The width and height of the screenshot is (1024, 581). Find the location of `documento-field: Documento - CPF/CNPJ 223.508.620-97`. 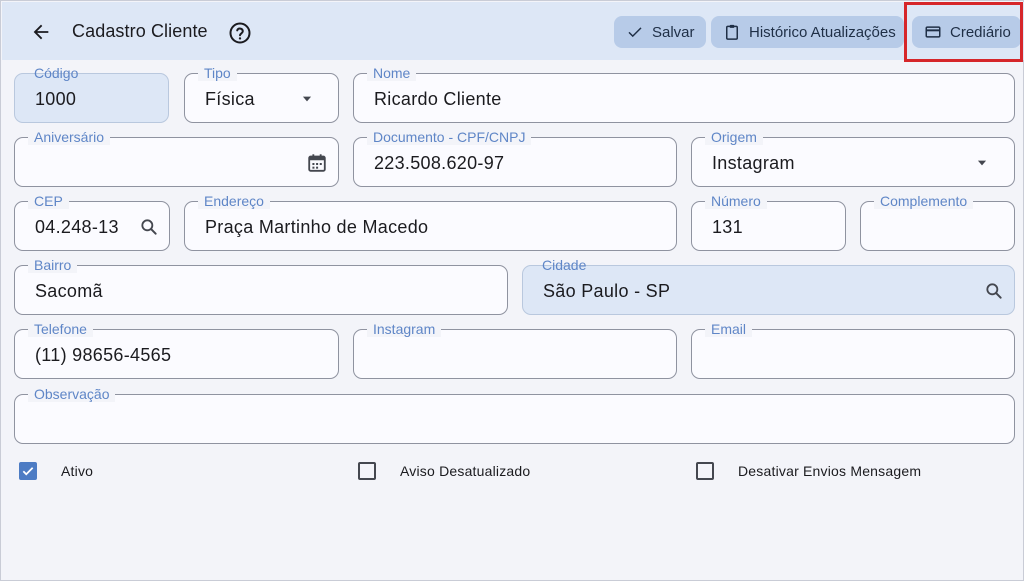

documento-field: Documento - CPF/CNPJ 223.508.620-97 is located at coordinates (515, 158).